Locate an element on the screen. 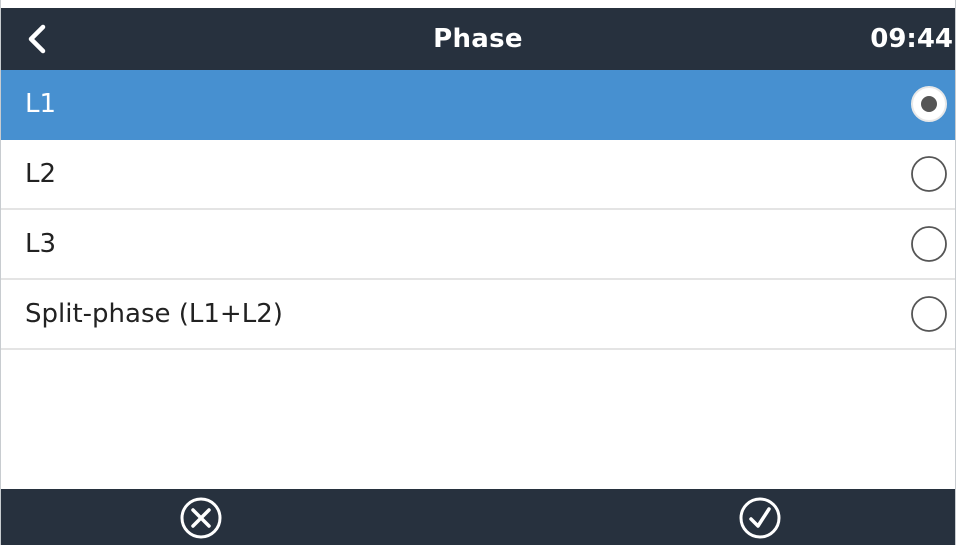 The height and width of the screenshot is (545, 956). radio-selected-icon is located at coordinates (929, 104).